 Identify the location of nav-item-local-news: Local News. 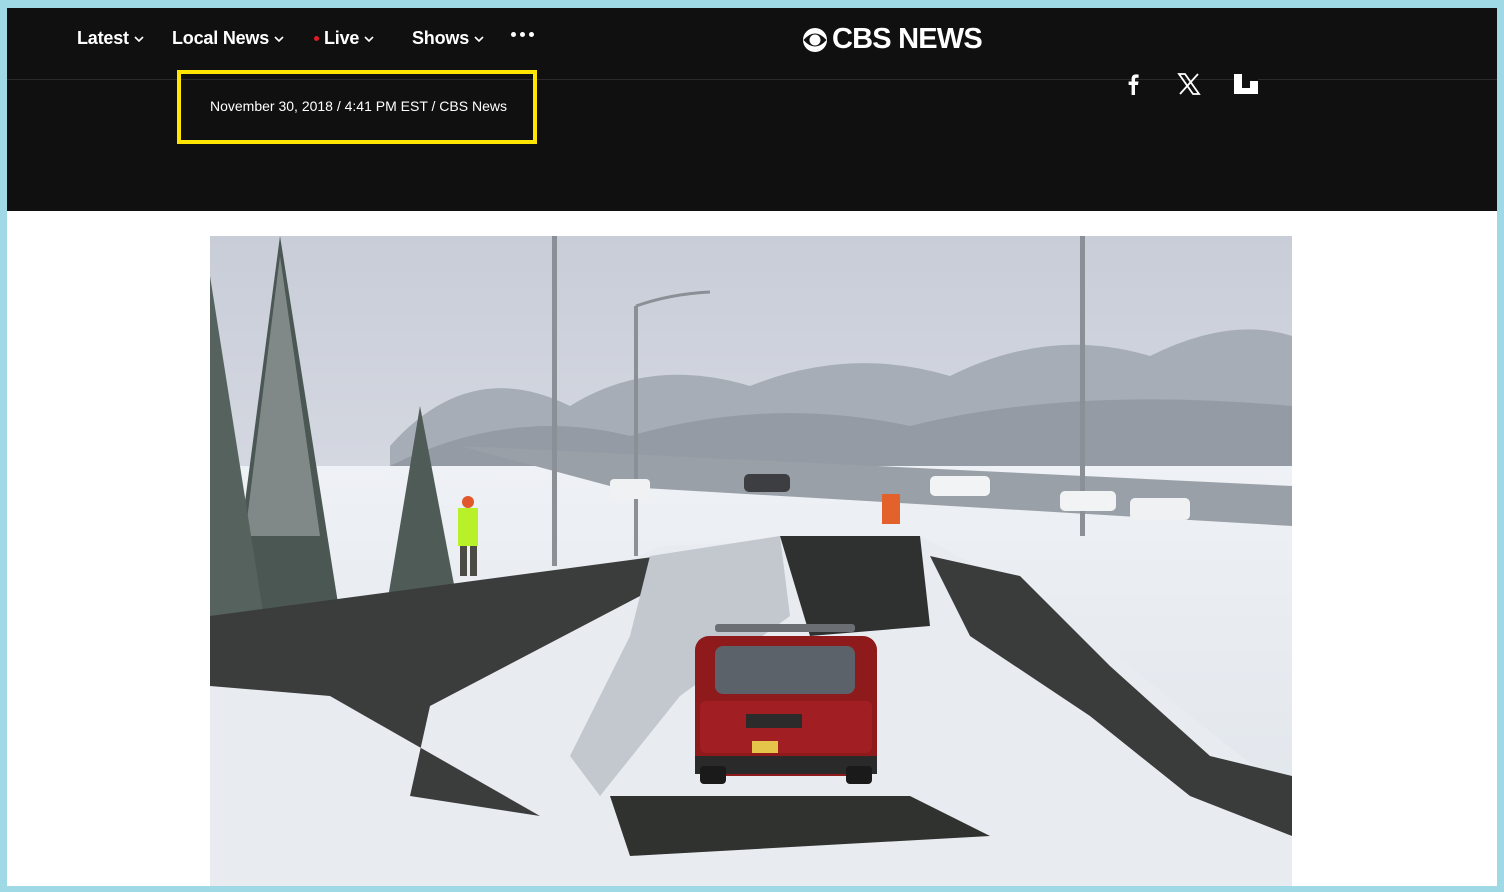
(228, 38).